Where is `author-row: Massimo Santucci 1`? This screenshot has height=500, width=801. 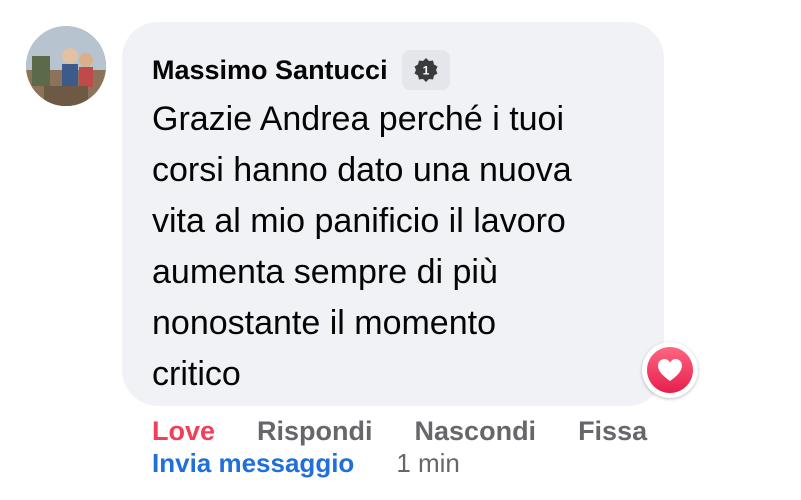 author-row: Massimo Santucci 1 is located at coordinates (301, 70).